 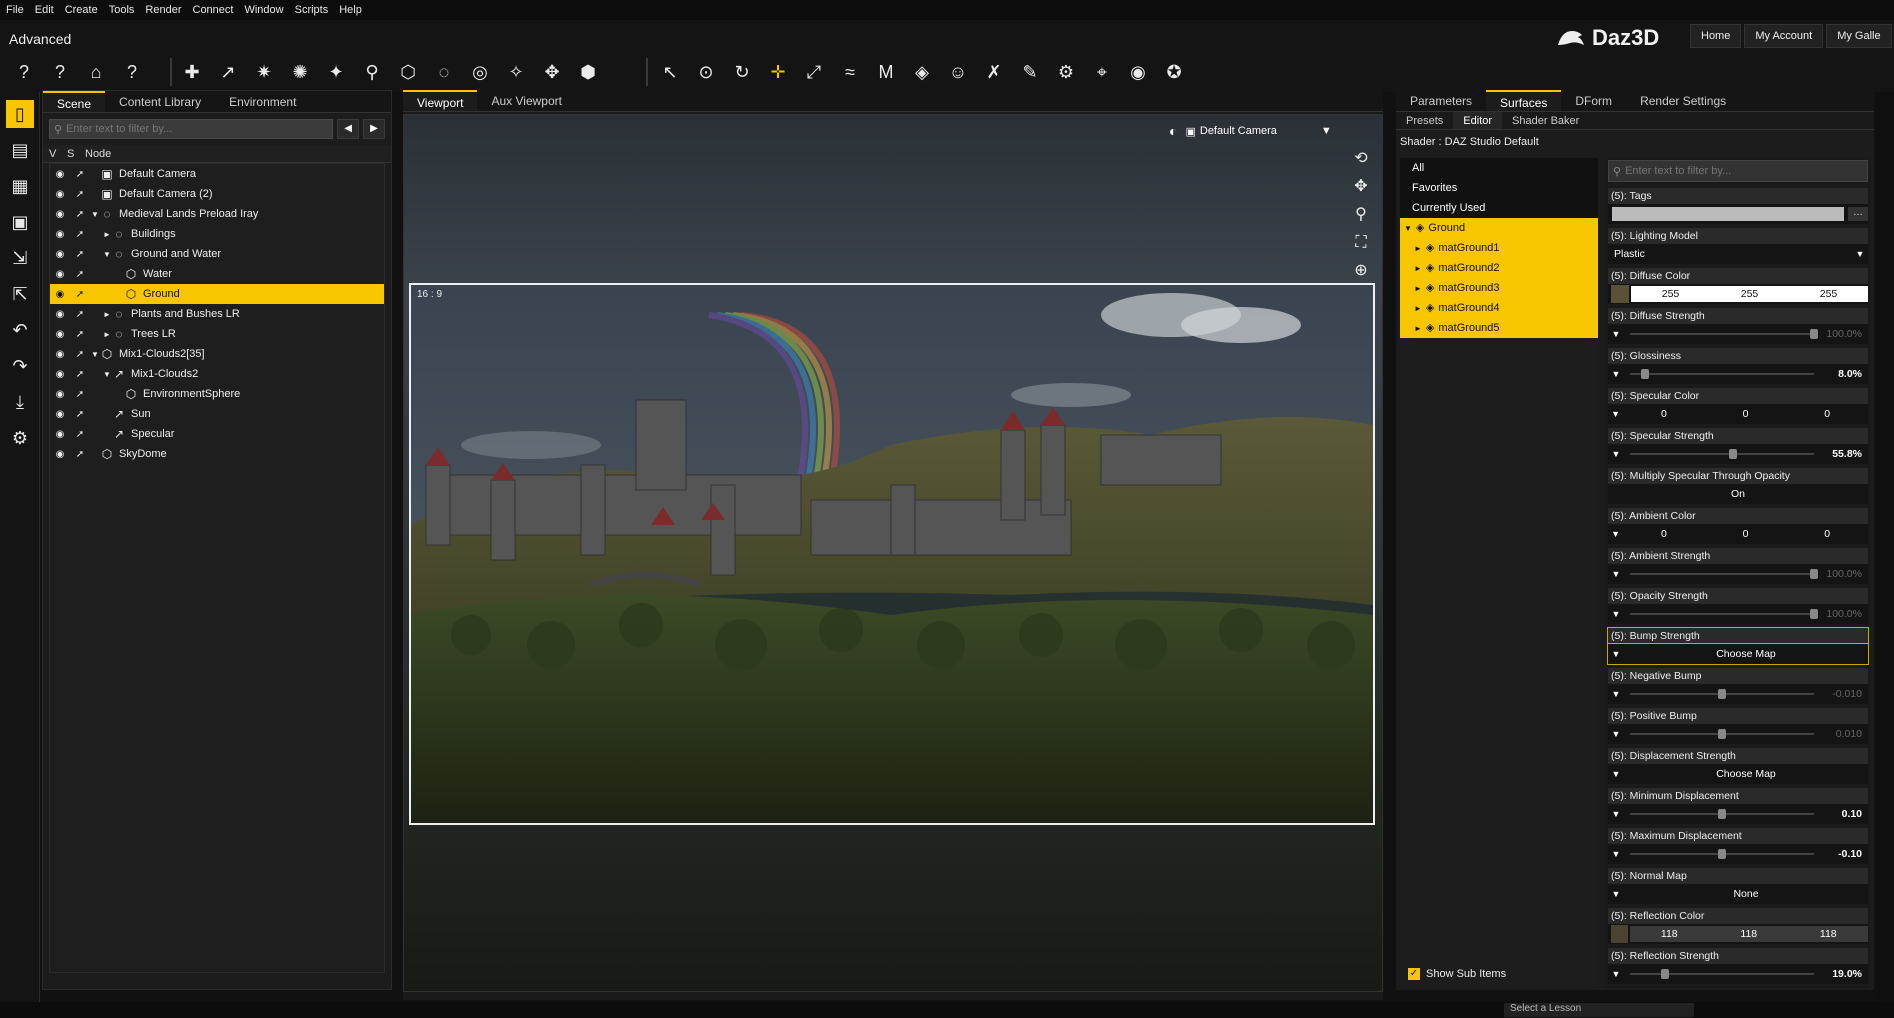 What do you see at coordinates (1138, 72) in the screenshot?
I see `render-icon: ◉` at bounding box center [1138, 72].